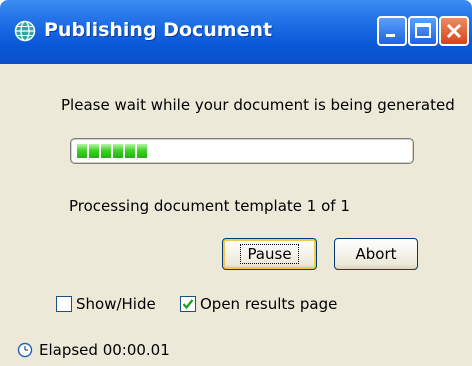  Describe the element at coordinates (104, 350) in the screenshot. I see `elapsed-label: Elapsed 00:00.01` at that location.